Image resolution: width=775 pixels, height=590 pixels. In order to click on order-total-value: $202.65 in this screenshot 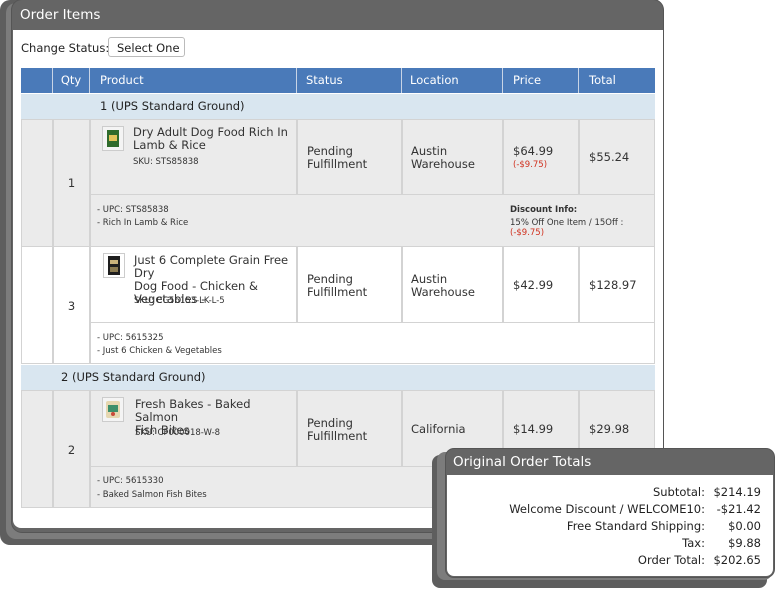, I will do `click(737, 560)`.